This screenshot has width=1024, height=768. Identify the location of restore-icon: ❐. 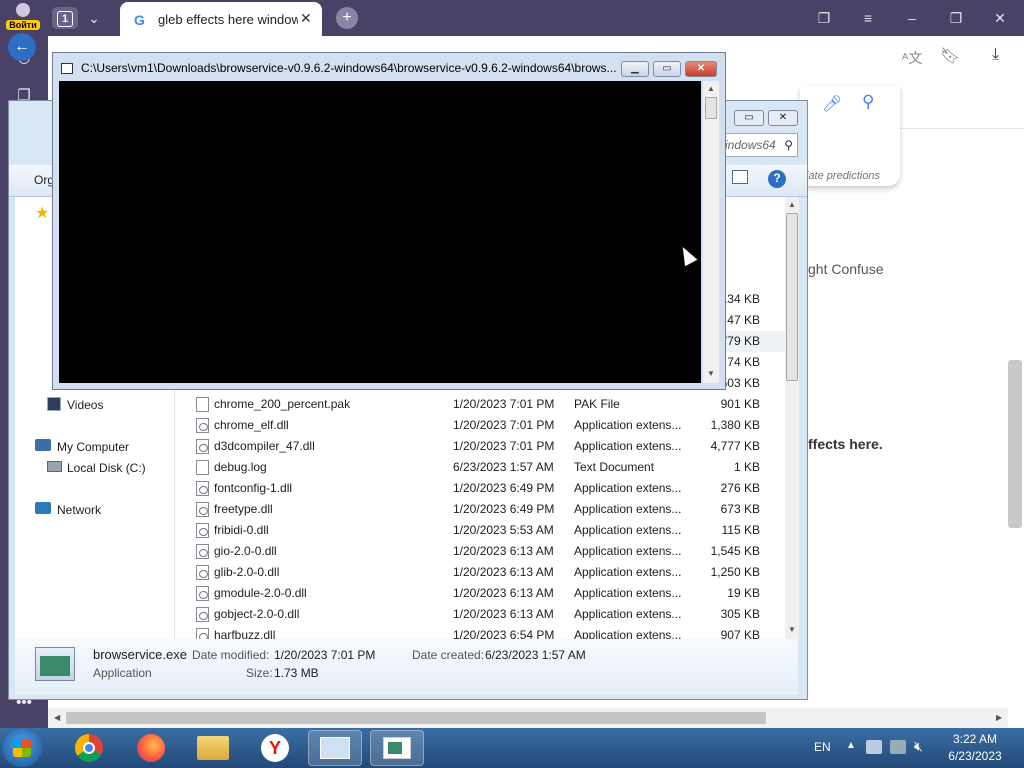
(956, 18).